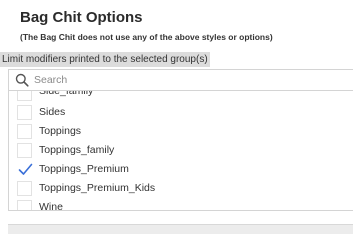  What do you see at coordinates (181, 188) in the screenshot?
I see `group-list-item: Toppings_Premium_Kids` at bounding box center [181, 188].